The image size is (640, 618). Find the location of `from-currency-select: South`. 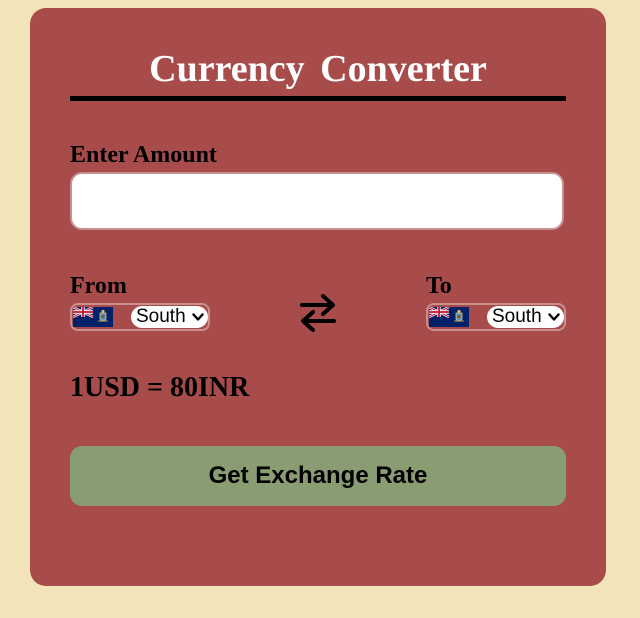

from-currency-select: South is located at coordinates (140, 317).